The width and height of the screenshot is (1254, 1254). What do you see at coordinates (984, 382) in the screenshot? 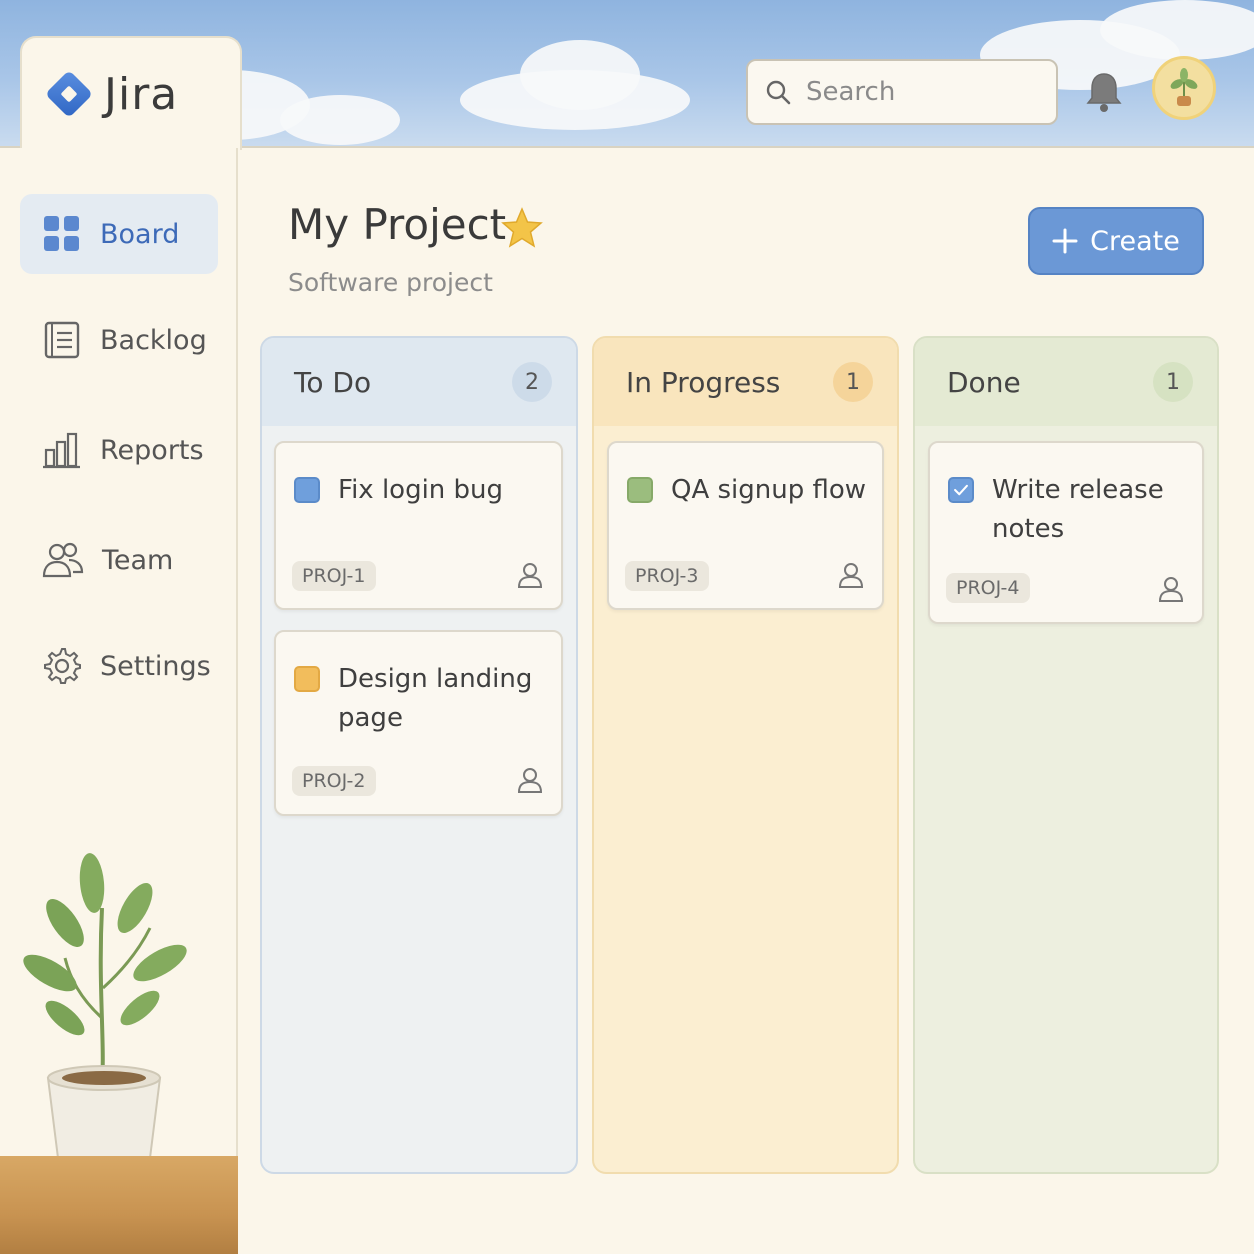
I see `column-title: Done` at bounding box center [984, 382].